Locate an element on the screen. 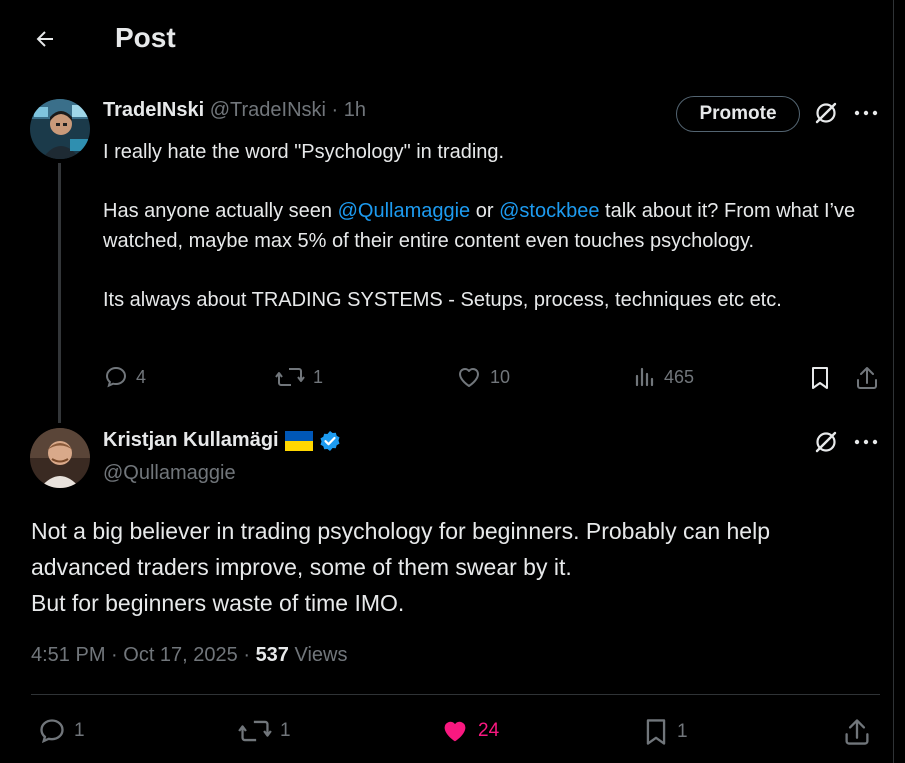  post-timestamp: 4:51 PM · Oct 17, 2025 · 537 Views is located at coordinates (189, 655).